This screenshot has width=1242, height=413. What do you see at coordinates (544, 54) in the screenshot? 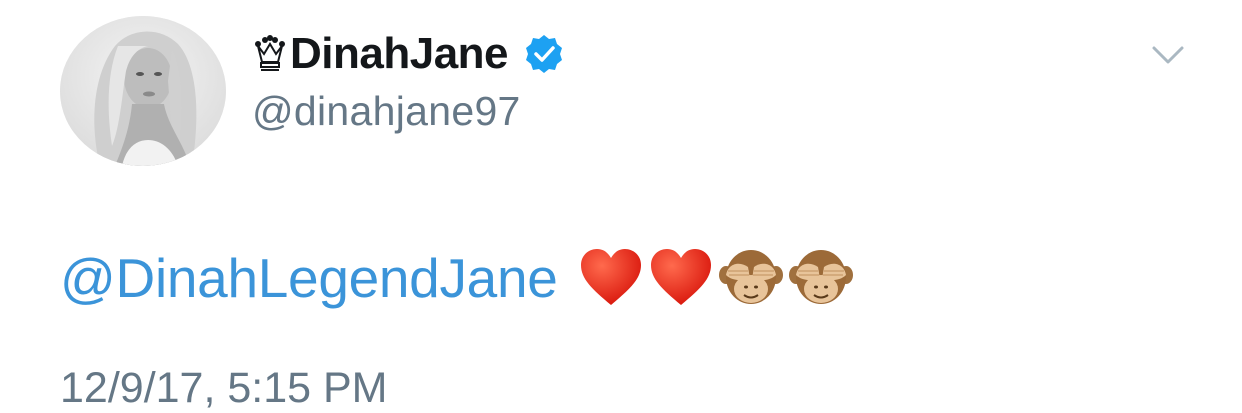
I see `verified-badge-icon` at bounding box center [544, 54].